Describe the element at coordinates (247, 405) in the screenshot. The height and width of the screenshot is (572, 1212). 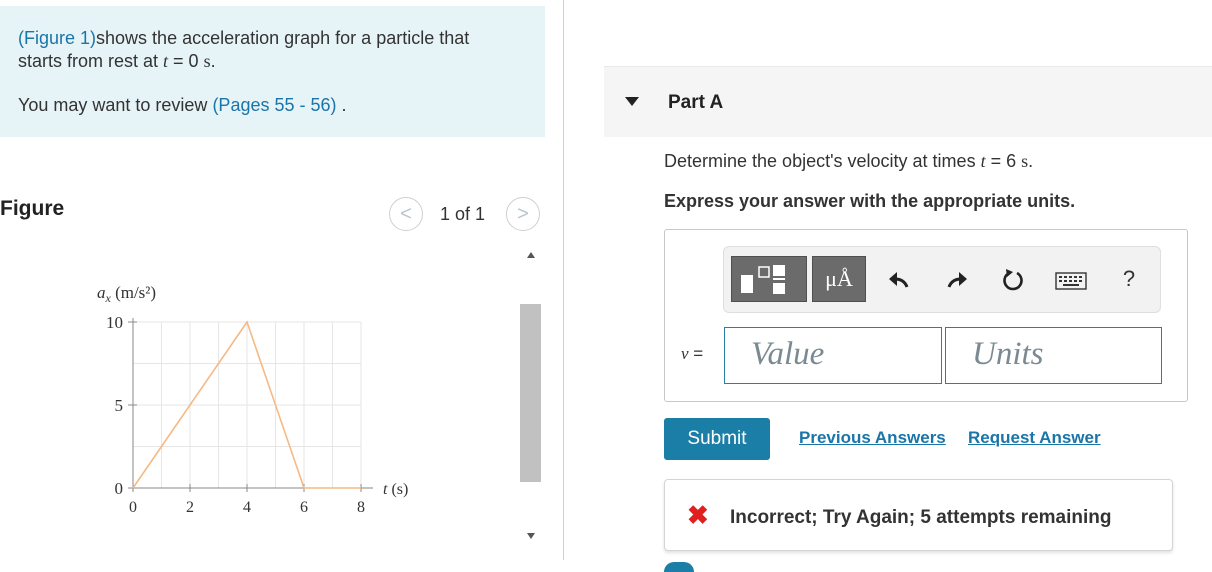
I see `chart-grid` at that location.